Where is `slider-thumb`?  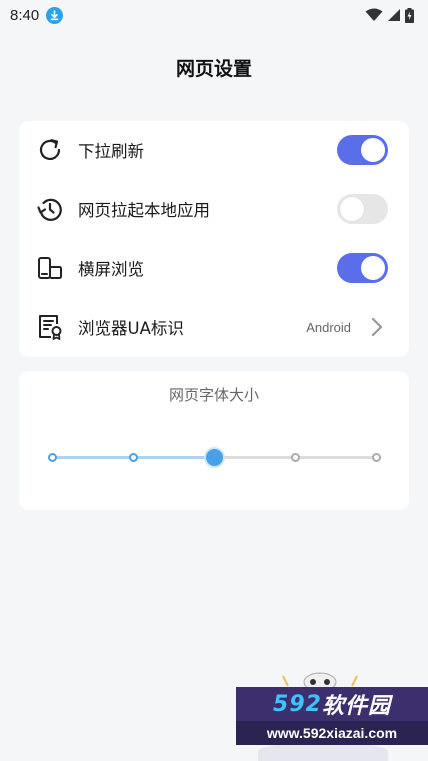
slider-thumb is located at coordinates (214, 457).